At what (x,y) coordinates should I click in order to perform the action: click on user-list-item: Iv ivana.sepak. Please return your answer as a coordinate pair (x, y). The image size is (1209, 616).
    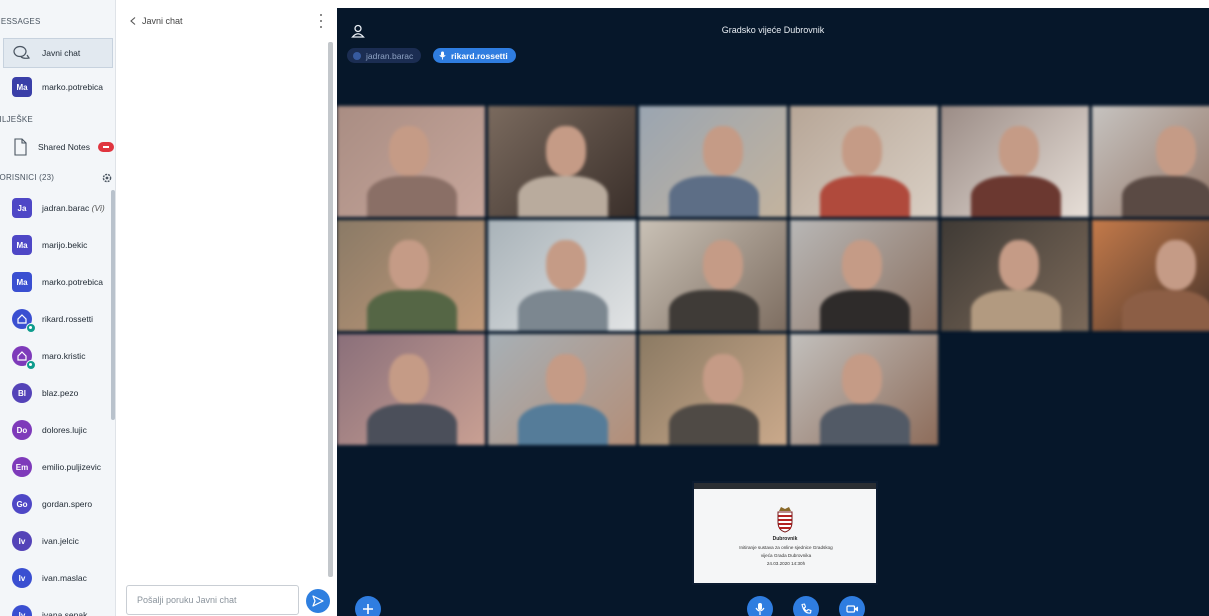
    Looking at the image, I should click on (57, 608).